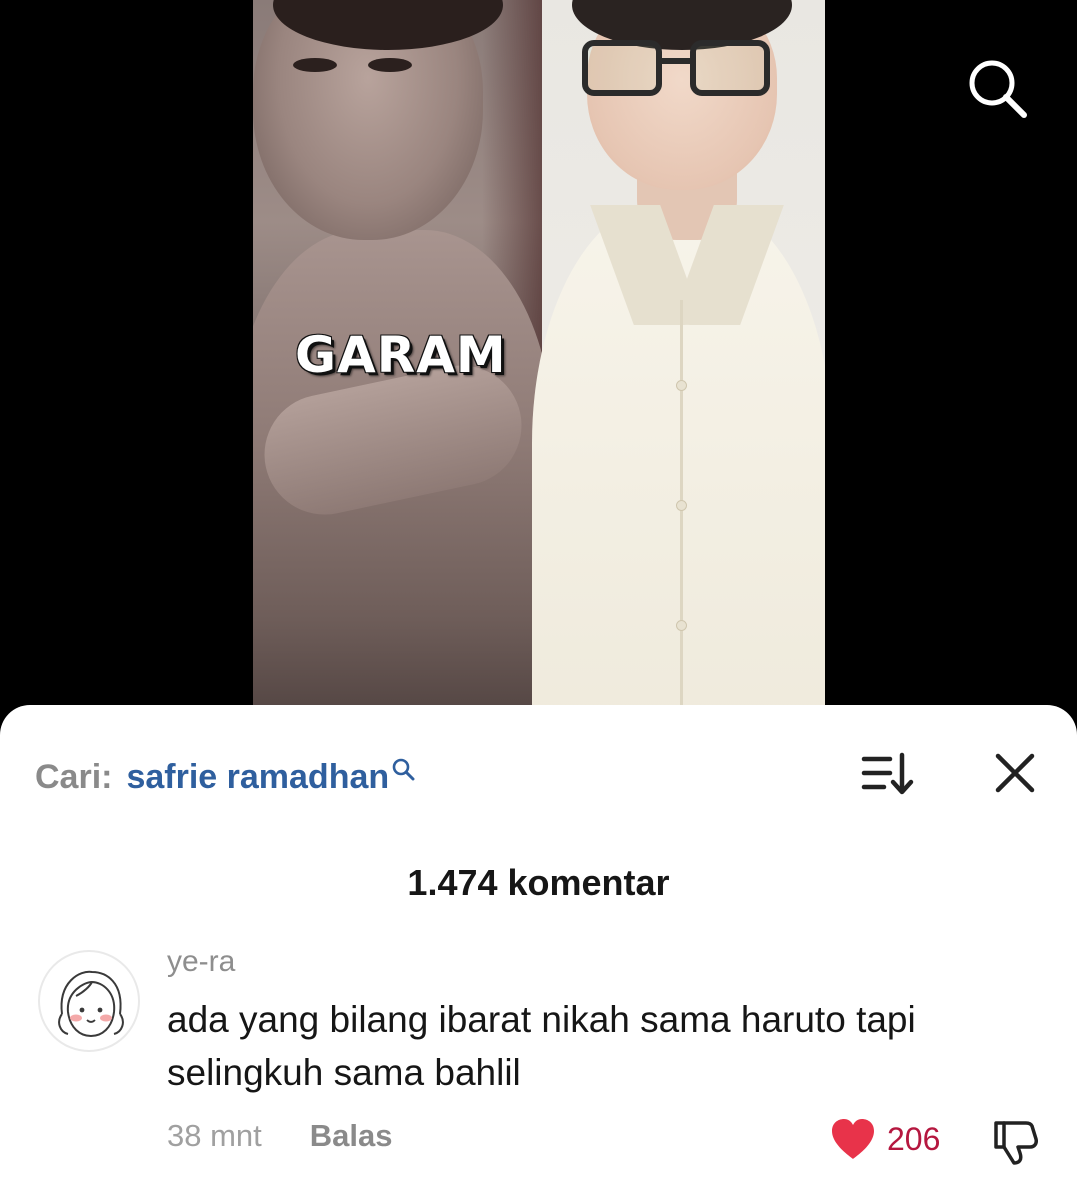 The image size is (1077, 1200). I want to click on search-prefix: Cari:, so click(74, 776).